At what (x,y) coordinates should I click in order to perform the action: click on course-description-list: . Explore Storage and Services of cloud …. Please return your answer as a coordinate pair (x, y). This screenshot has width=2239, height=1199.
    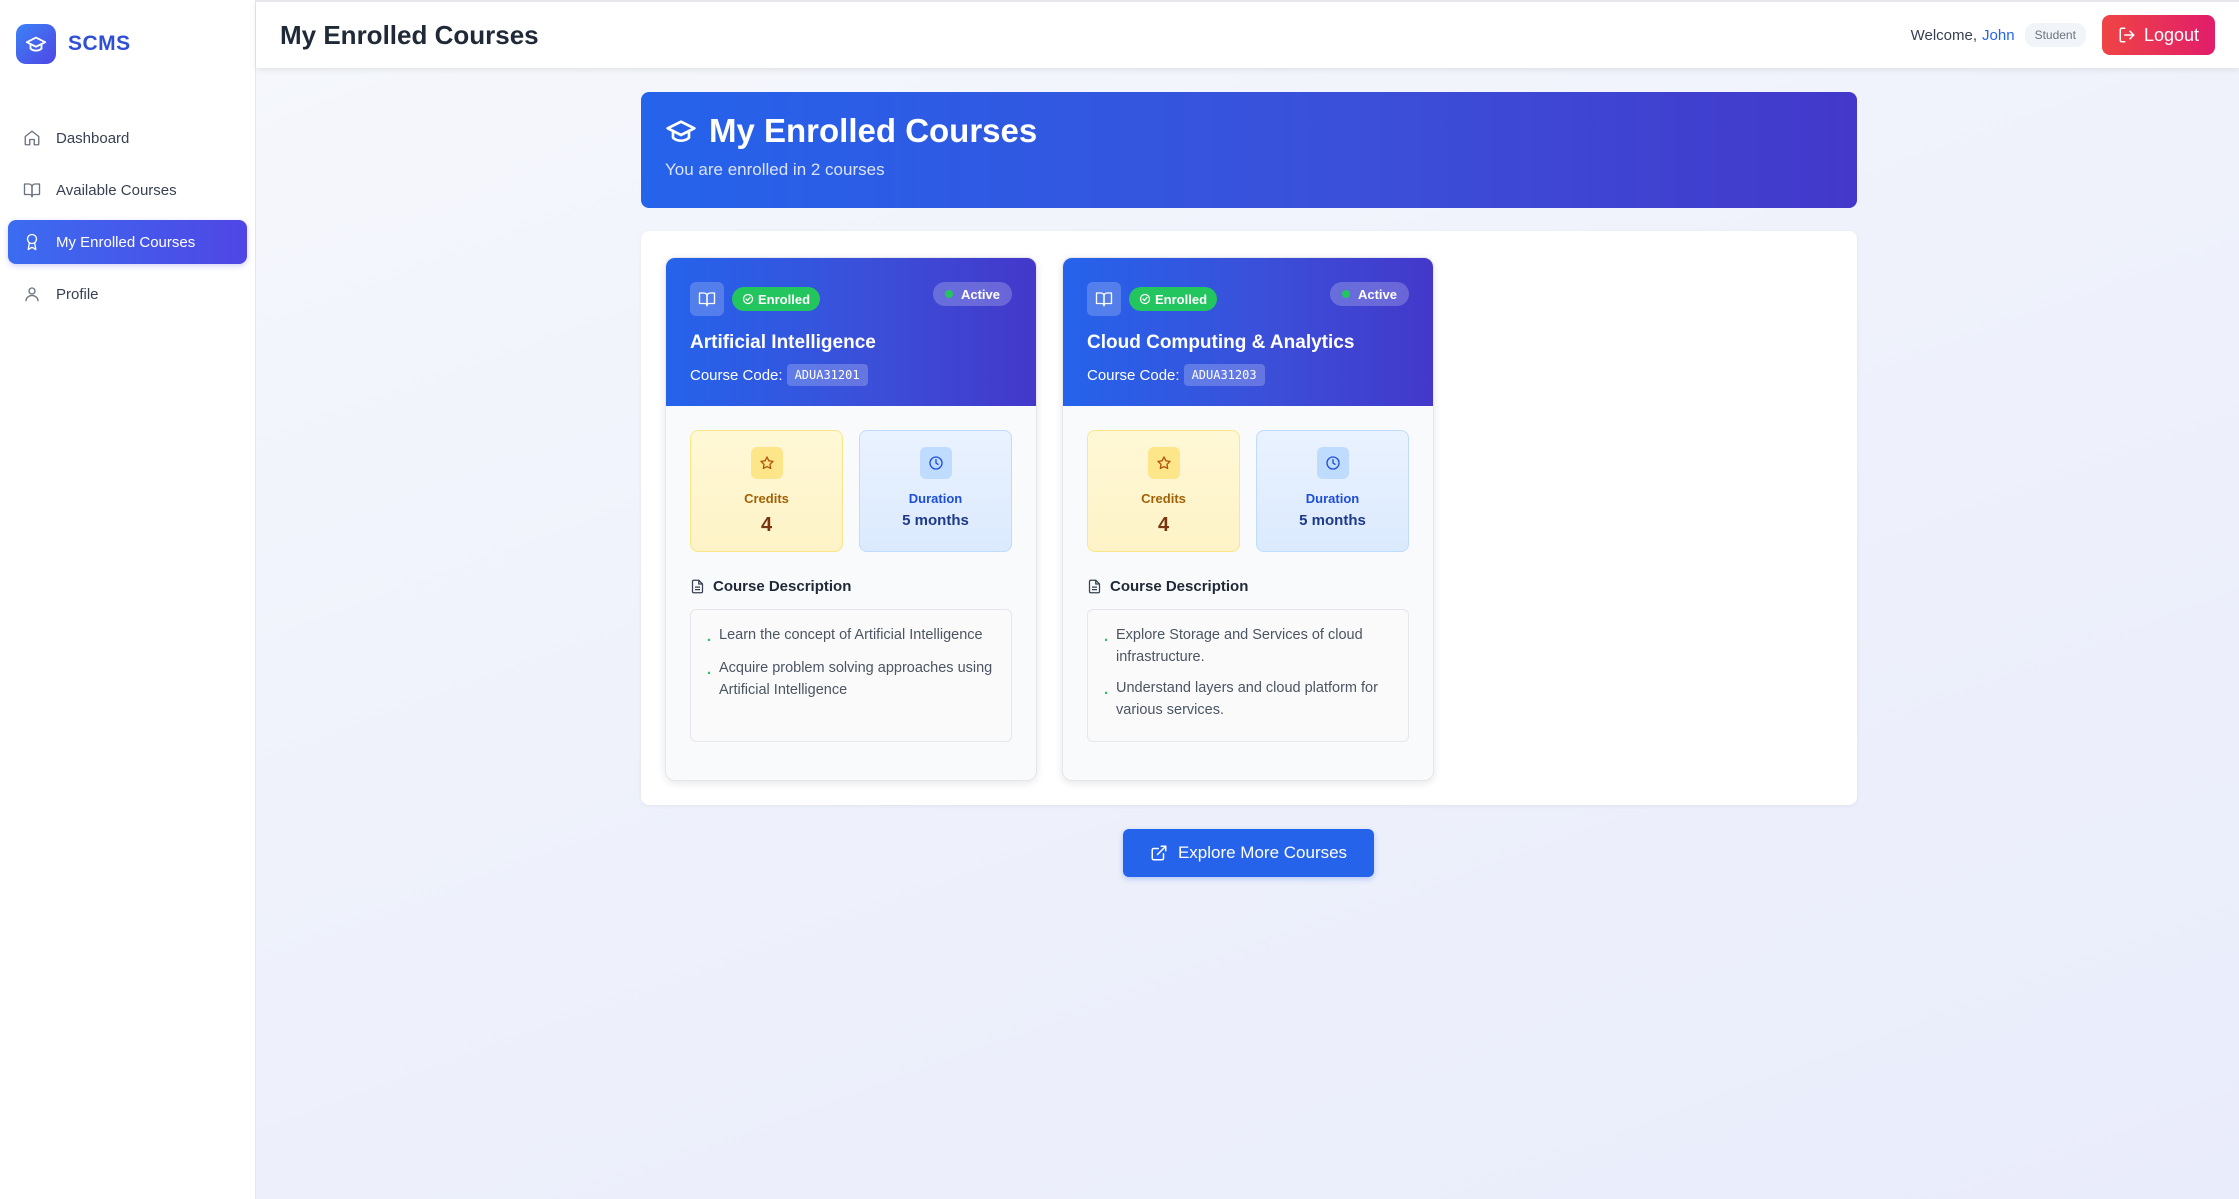
    Looking at the image, I should click on (1248, 675).